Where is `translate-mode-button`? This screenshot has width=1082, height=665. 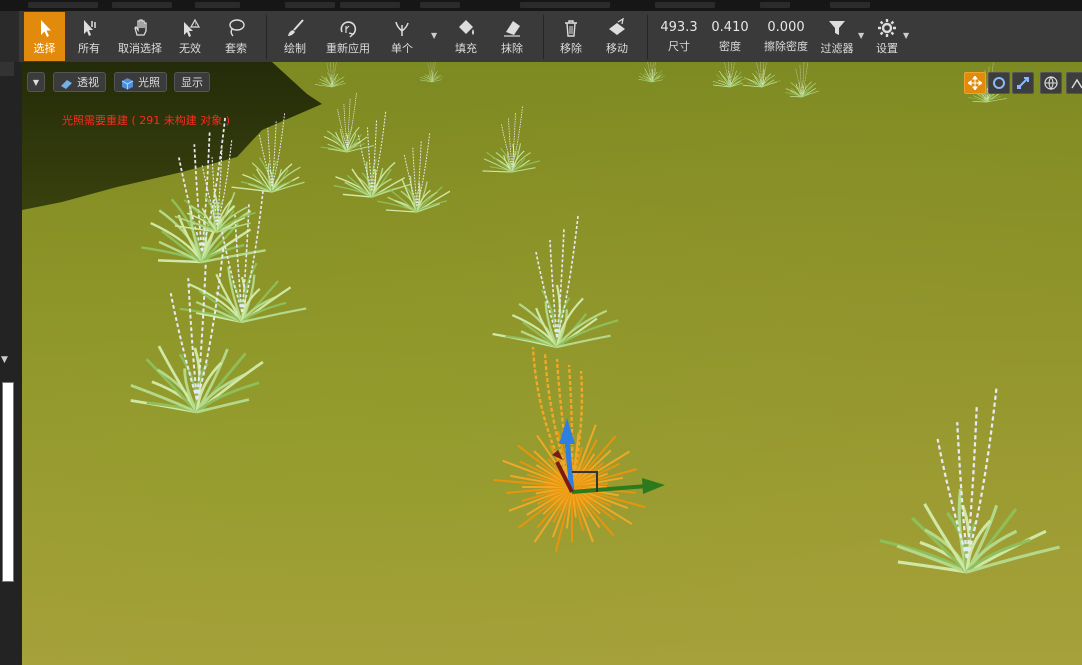 translate-mode-button is located at coordinates (975, 83).